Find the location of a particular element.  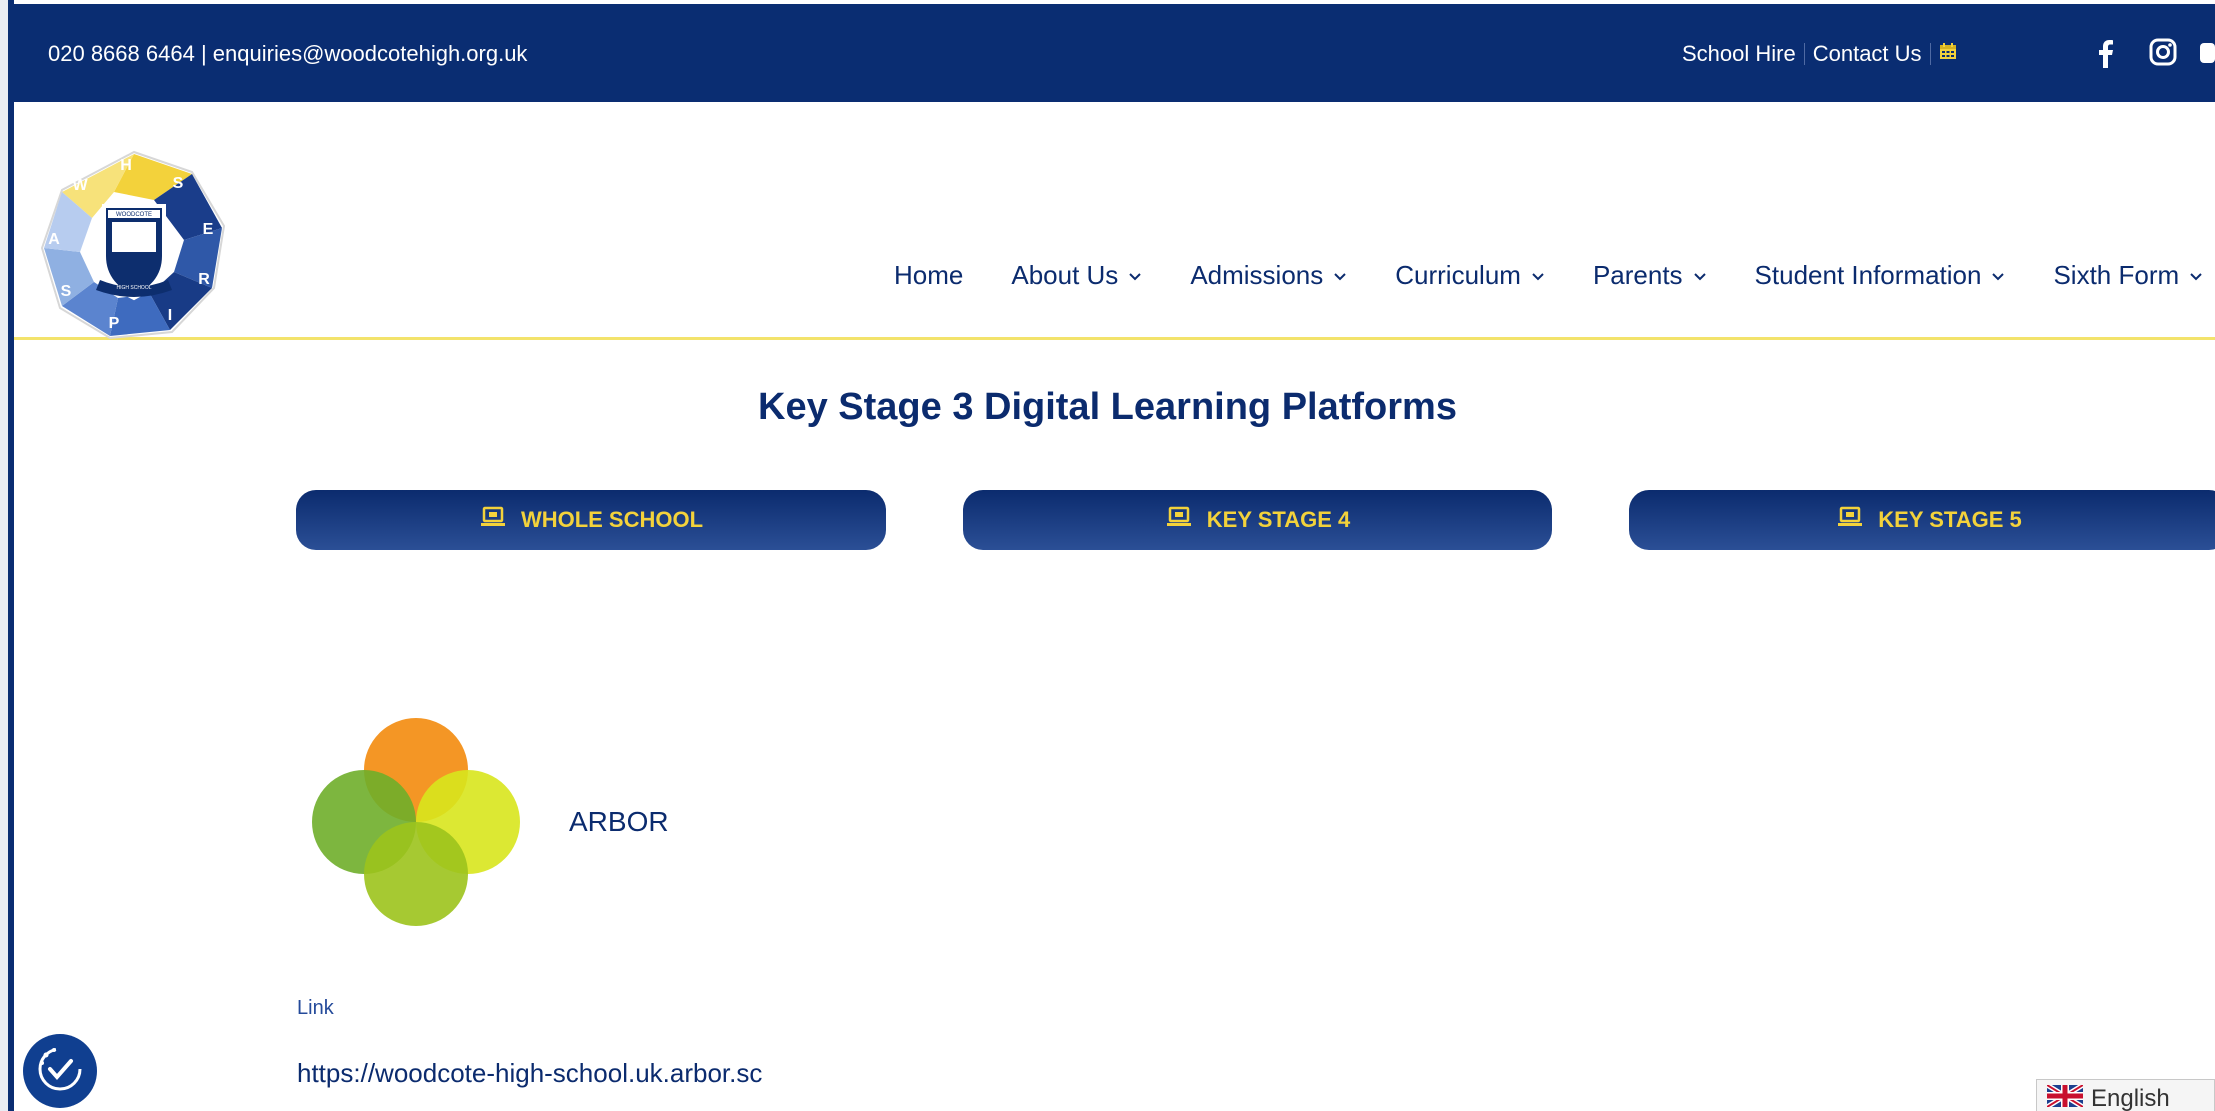

button-label: KEY STAGE 5 is located at coordinates (1950, 519).